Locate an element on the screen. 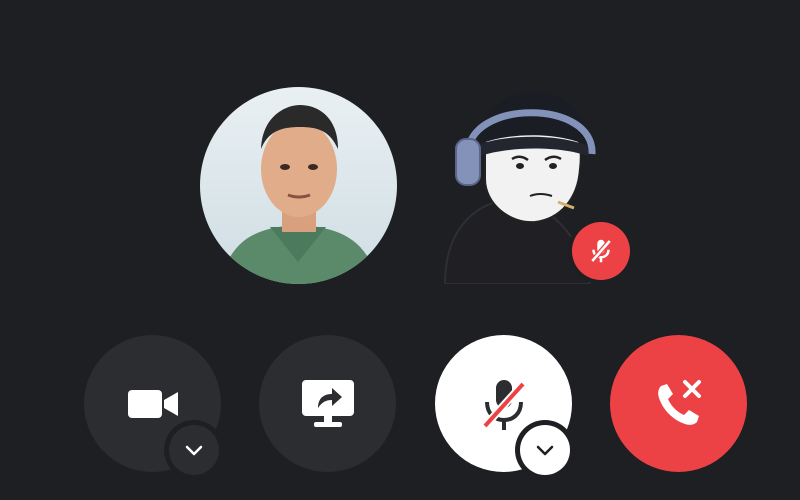 The width and height of the screenshot is (800, 500). user-avatar-icon is located at coordinates (298, 185).